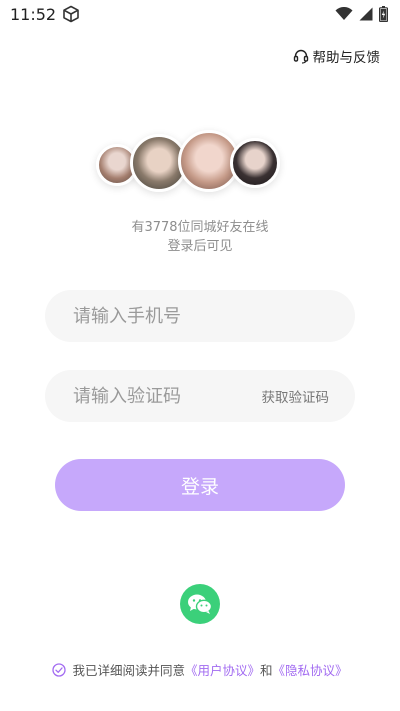  Describe the element at coordinates (310, 669) in the screenshot. I see `privacy-agreement-link: 《隐私协议》` at that location.